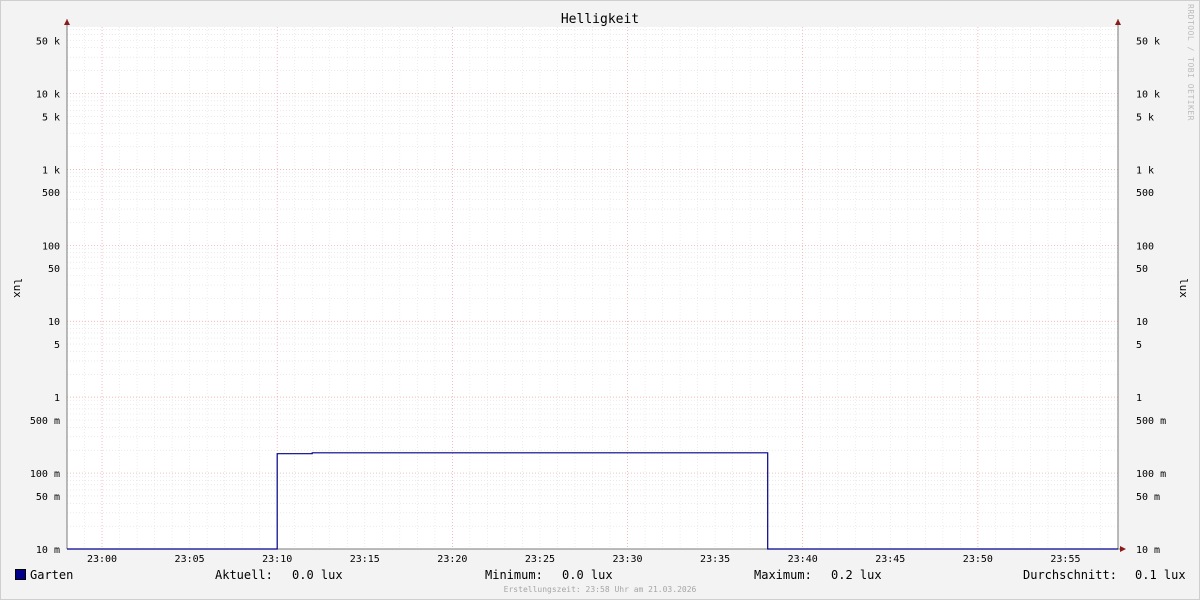 Image resolution: width=1200 pixels, height=600 pixels. Describe the element at coordinates (51, 170) in the screenshot. I see `y-tick-label-left: 1 k` at that location.